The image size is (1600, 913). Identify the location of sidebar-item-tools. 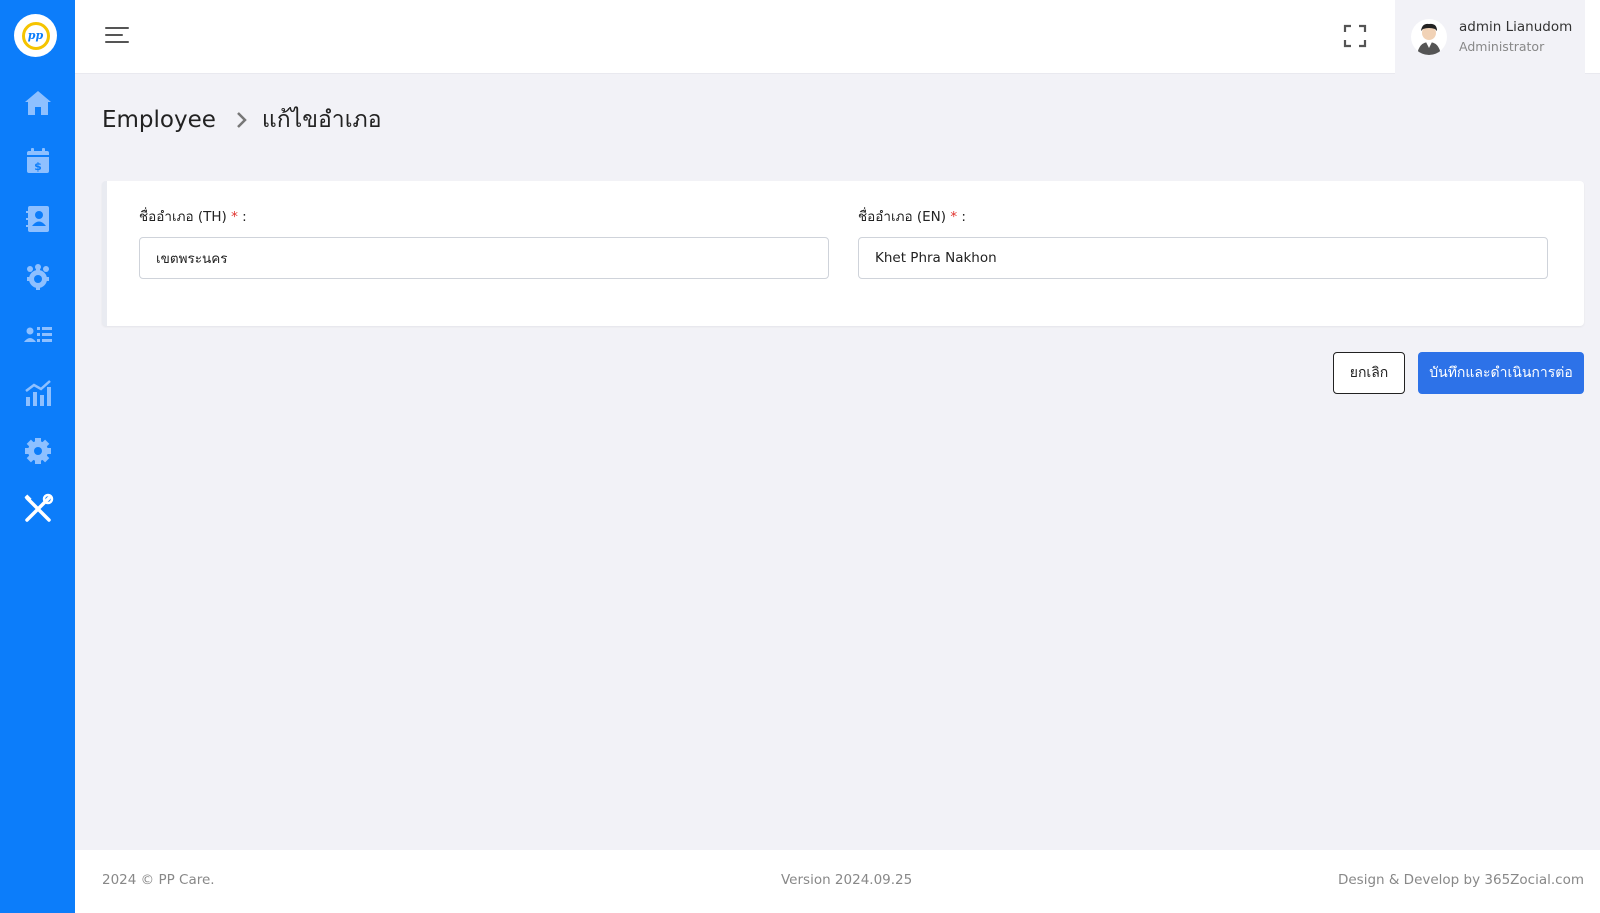
(37, 509).